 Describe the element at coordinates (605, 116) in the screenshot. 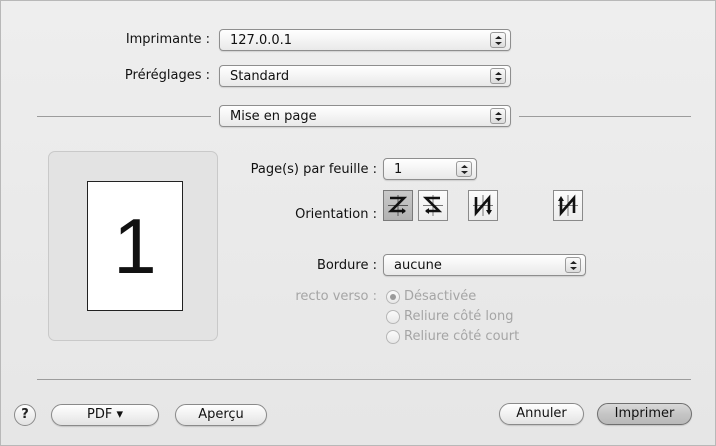

I see `separator-right` at that location.